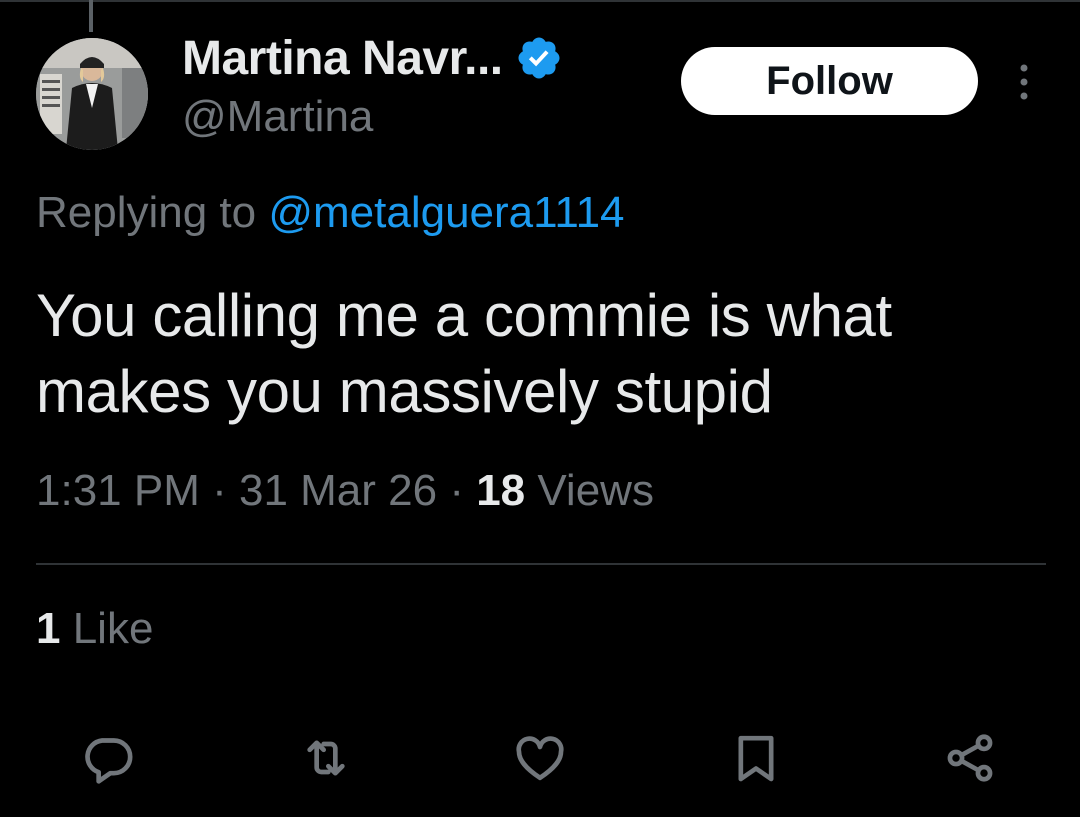  I want to click on bookmark-icon, so click(756, 758).